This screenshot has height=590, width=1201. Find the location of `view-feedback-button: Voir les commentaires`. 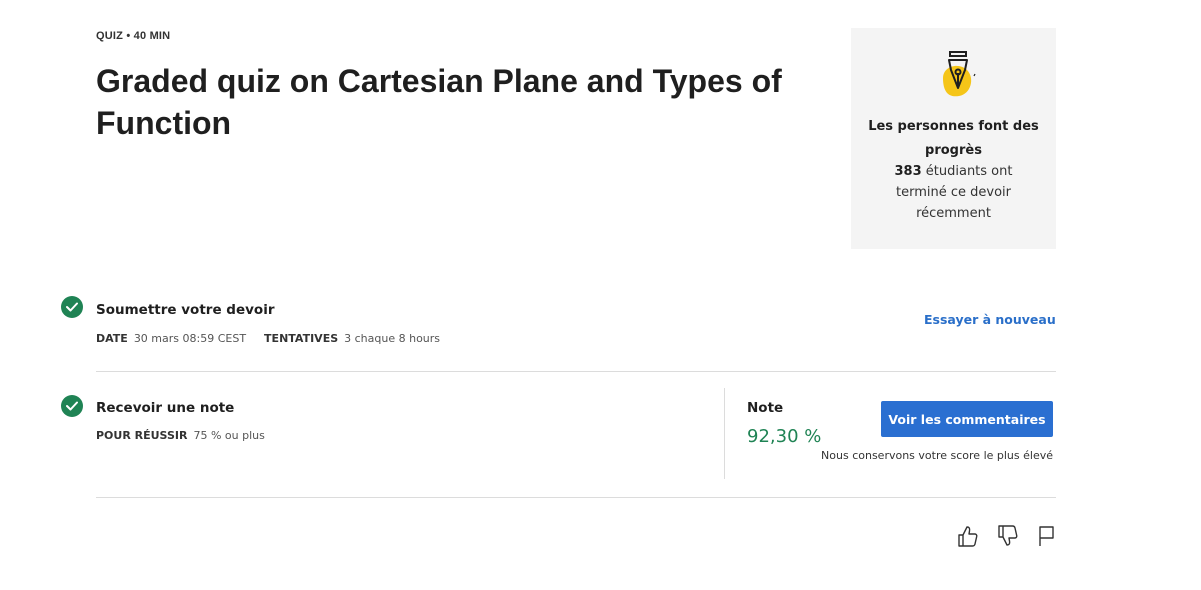

view-feedback-button: Voir les commentaires is located at coordinates (967, 419).